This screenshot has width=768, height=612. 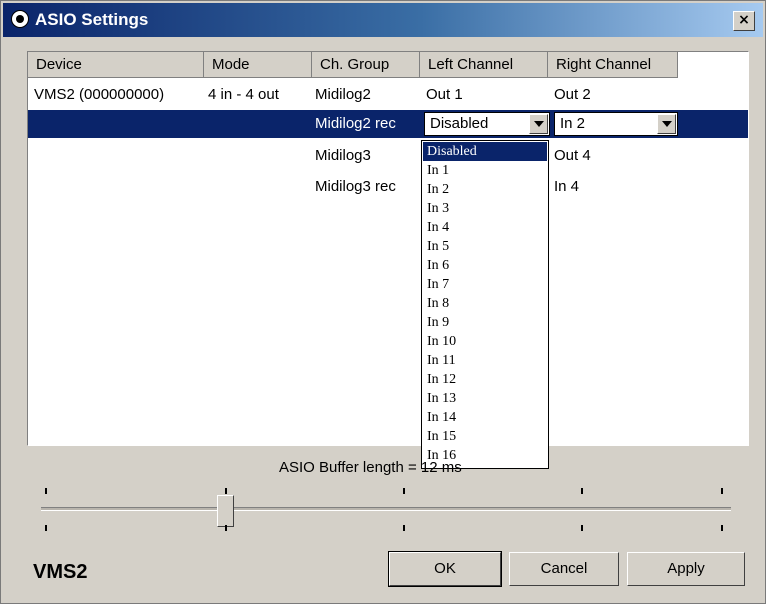 What do you see at coordinates (572, 156) in the screenshot?
I see `row-2-right: Out 4` at bounding box center [572, 156].